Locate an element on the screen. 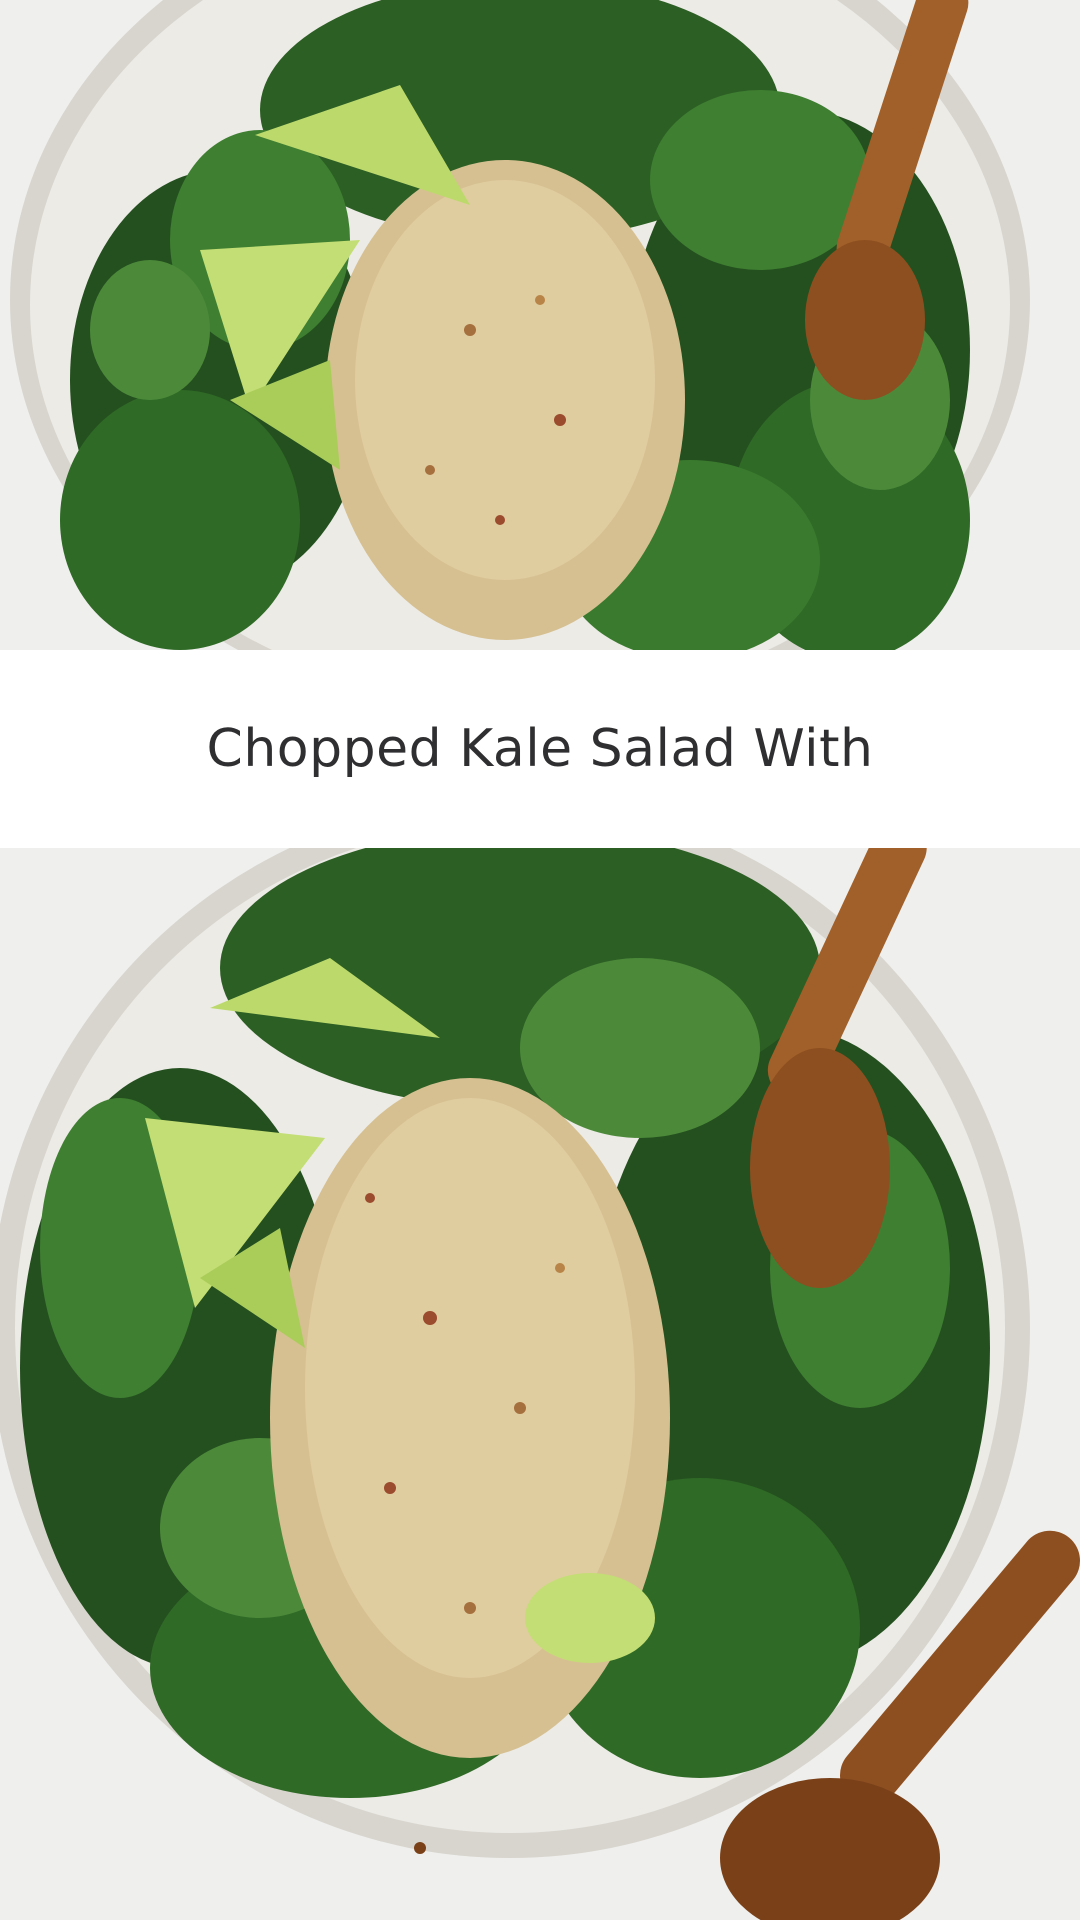 This screenshot has width=1080, height=1920. title-banner: Chopped Kale Salad With is located at coordinates (540, 749).